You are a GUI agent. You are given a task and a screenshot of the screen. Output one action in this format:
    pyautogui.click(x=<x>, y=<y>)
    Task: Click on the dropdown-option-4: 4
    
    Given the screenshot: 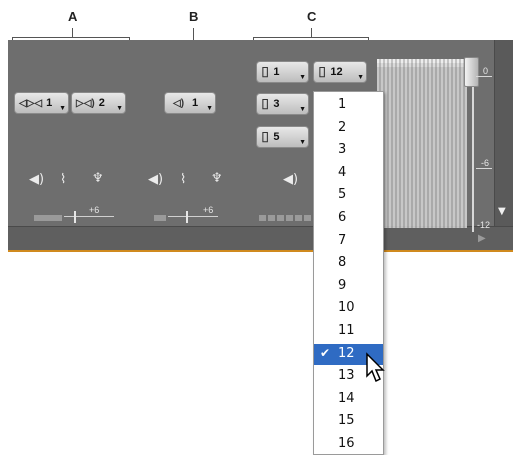 What is the action you would take?
    pyautogui.click(x=348, y=173)
    